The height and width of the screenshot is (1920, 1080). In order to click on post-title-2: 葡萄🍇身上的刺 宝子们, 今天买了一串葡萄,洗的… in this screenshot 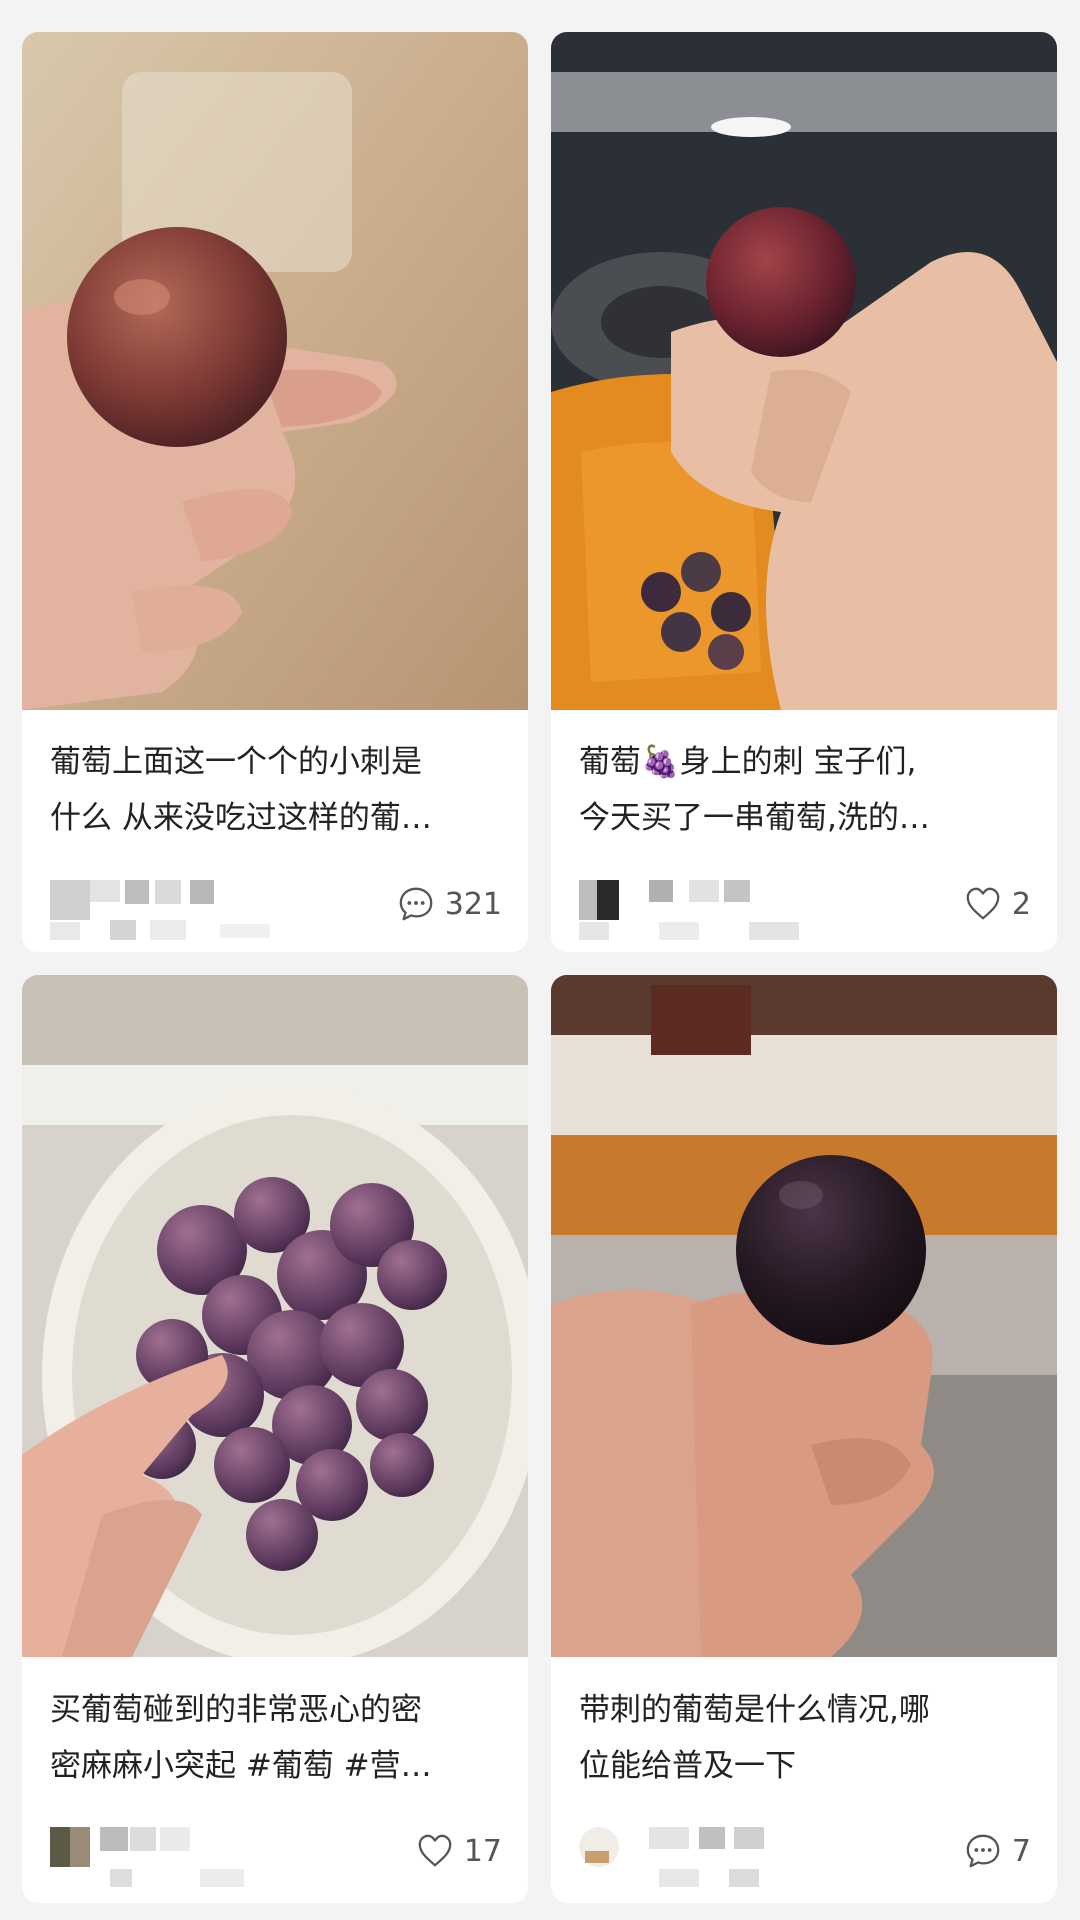, I will do `click(805, 790)`.